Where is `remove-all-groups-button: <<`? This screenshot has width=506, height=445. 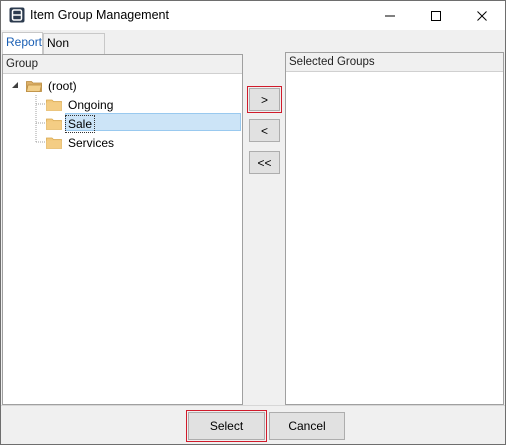 remove-all-groups-button: << is located at coordinates (264, 162).